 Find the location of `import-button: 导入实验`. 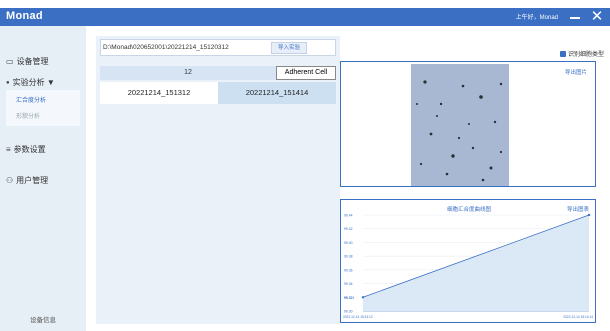

import-button: 导入实验 is located at coordinates (289, 48).